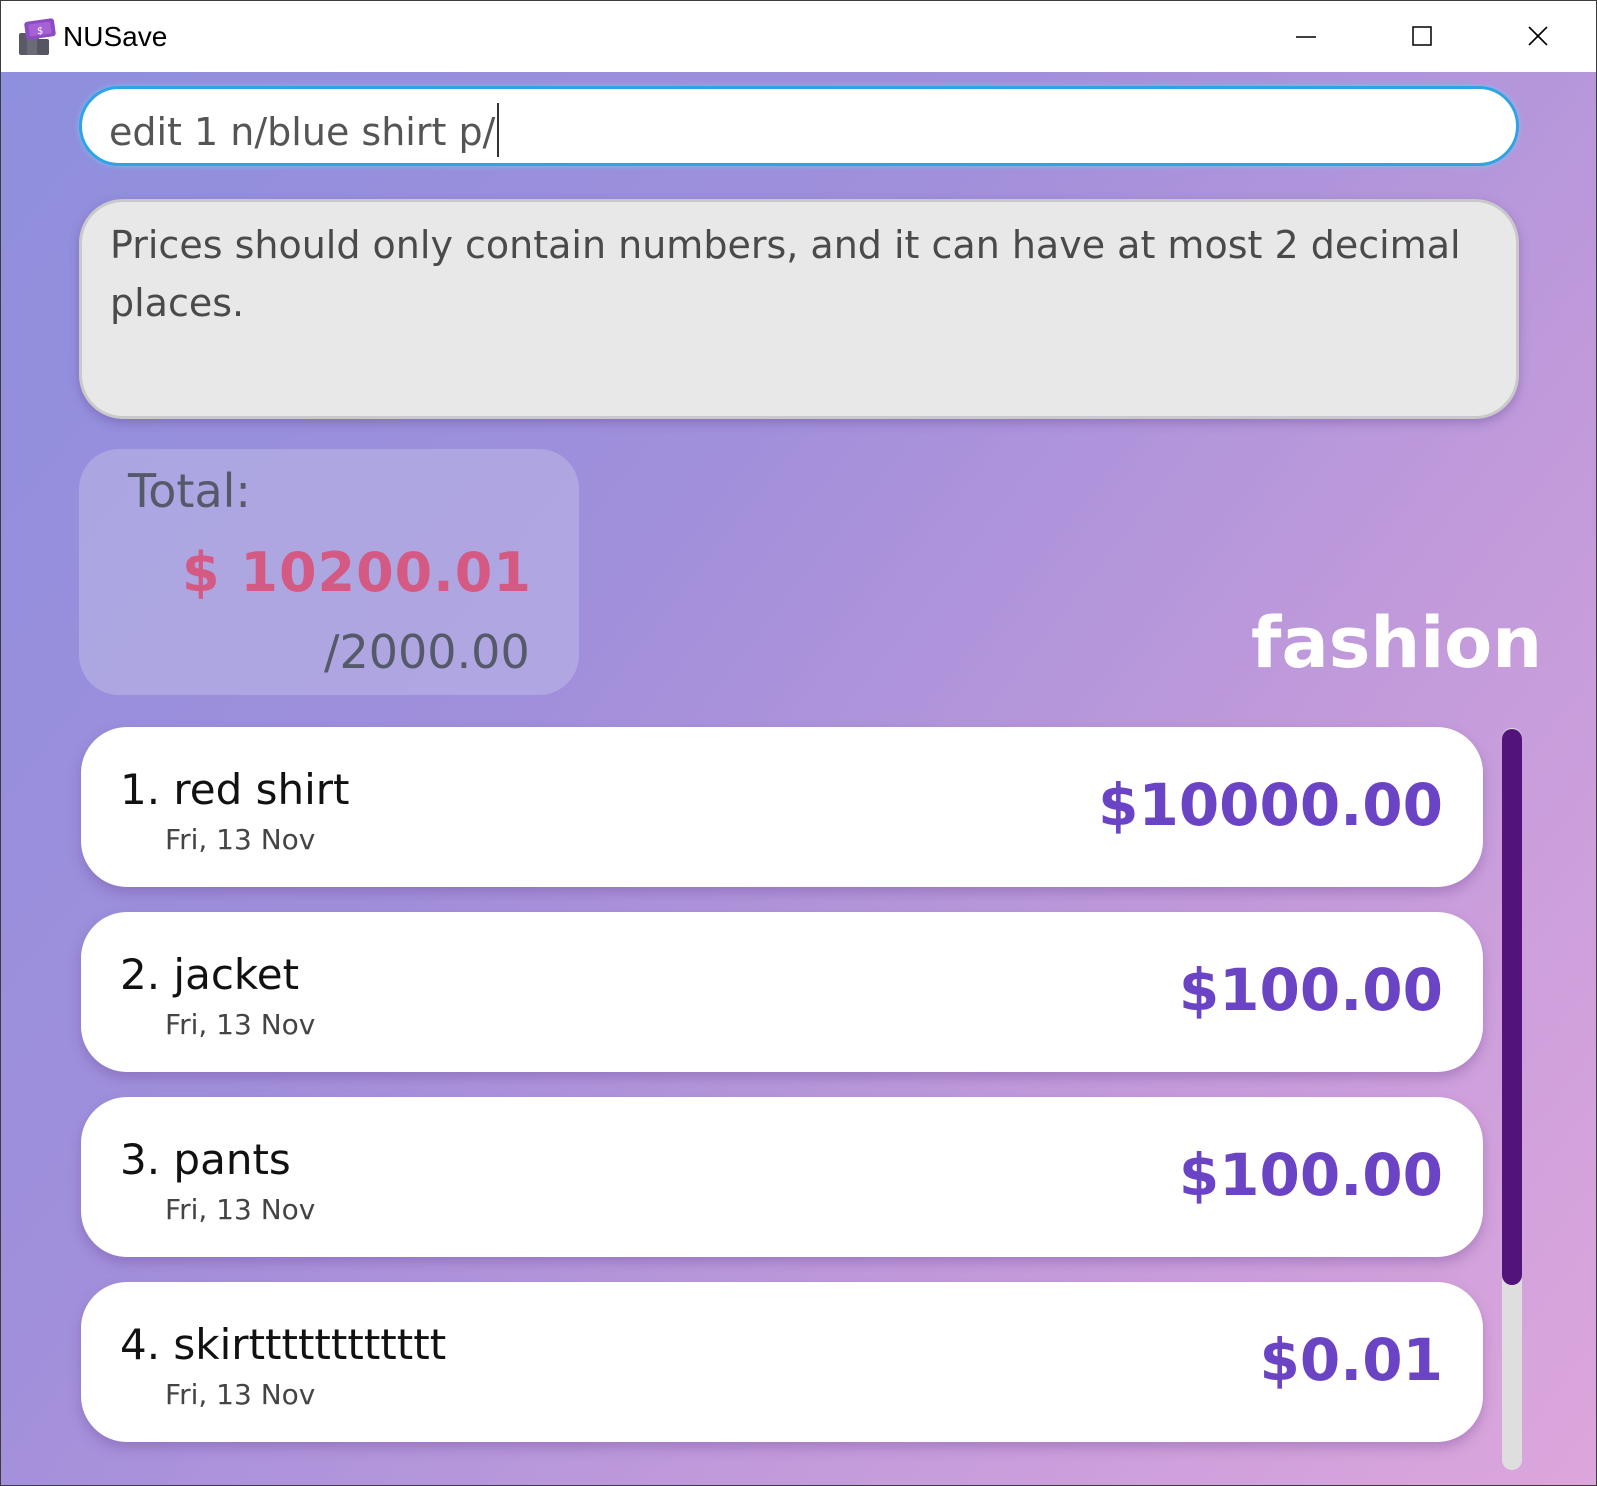 This screenshot has width=1597, height=1486. What do you see at coordinates (1512, 1007) in the screenshot?
I see `scrollbar-thumb` at bounding box center [1512, 1007].